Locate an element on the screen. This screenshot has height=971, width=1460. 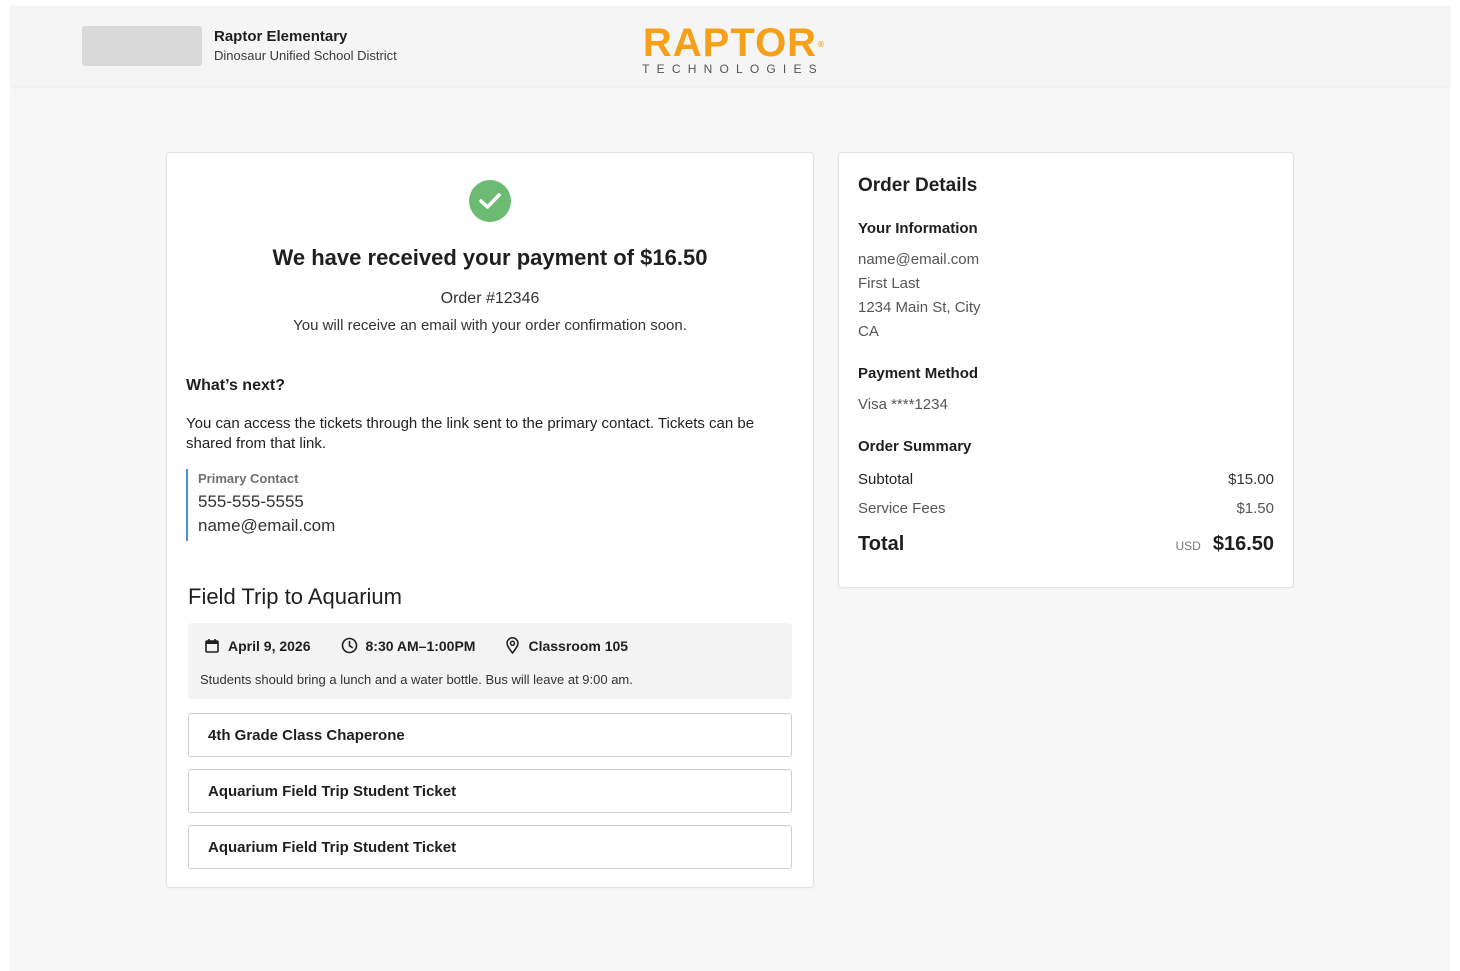
service-fees-value: $1.50 is located at coordinates (1255, 508).